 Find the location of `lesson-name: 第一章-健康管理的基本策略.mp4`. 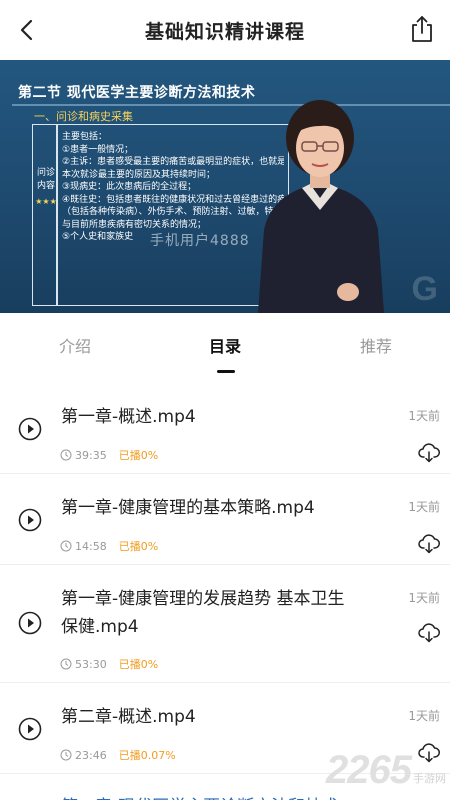

lesson-name: 第一章-健康管理的基本策略.mp4 is located at coordinates (188, 508).